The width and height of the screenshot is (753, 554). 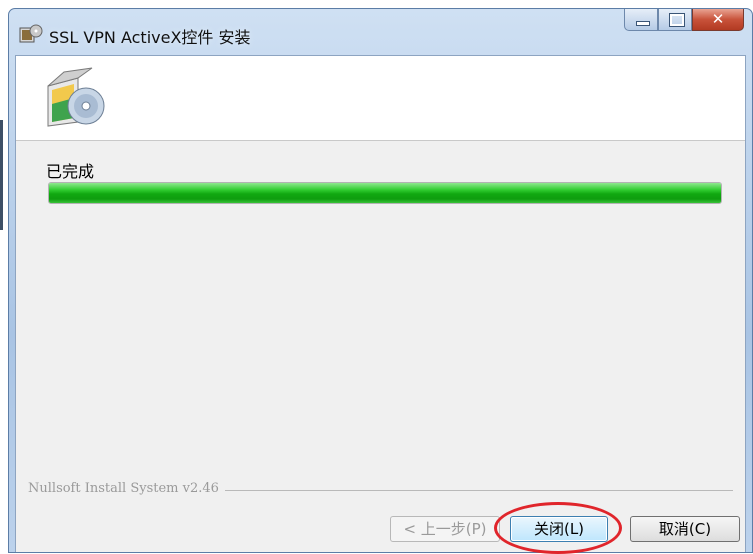 What do you see at coordinates (380, 32) in the screenshot?
I see `title-bar: SSL VPN ActiveX控件 安装 ✕` at bounding box center [380, 32].